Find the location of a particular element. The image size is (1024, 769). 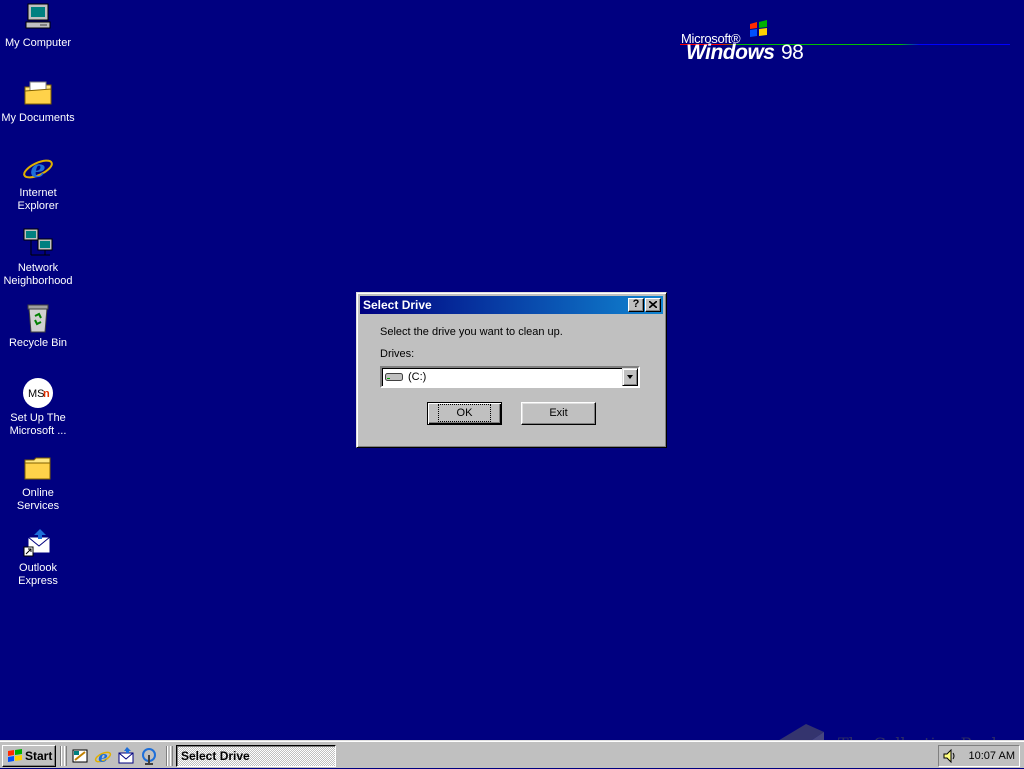

desktop-icon-outlook-express: Outlook Express is located at coordinates (38, 557).